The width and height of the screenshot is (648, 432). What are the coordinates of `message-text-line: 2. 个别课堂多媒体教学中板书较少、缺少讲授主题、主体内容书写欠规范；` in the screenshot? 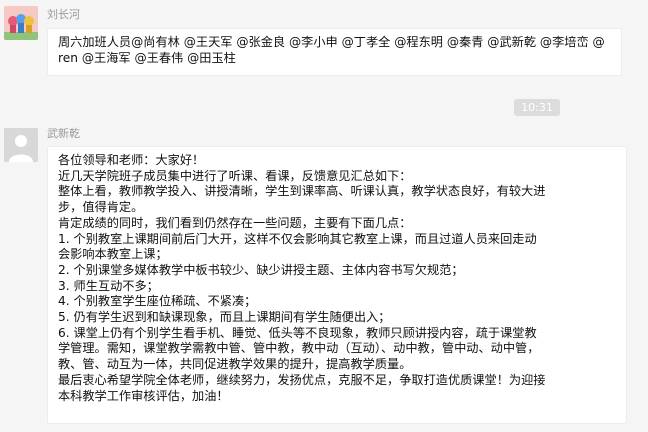 It's located at (261, 269).